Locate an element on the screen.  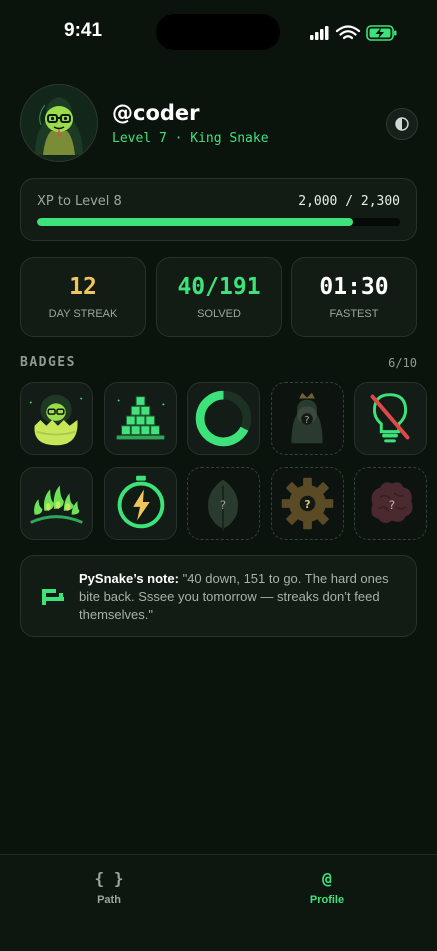
curly-braces-icon: { } is located at coordinates (109, 878).